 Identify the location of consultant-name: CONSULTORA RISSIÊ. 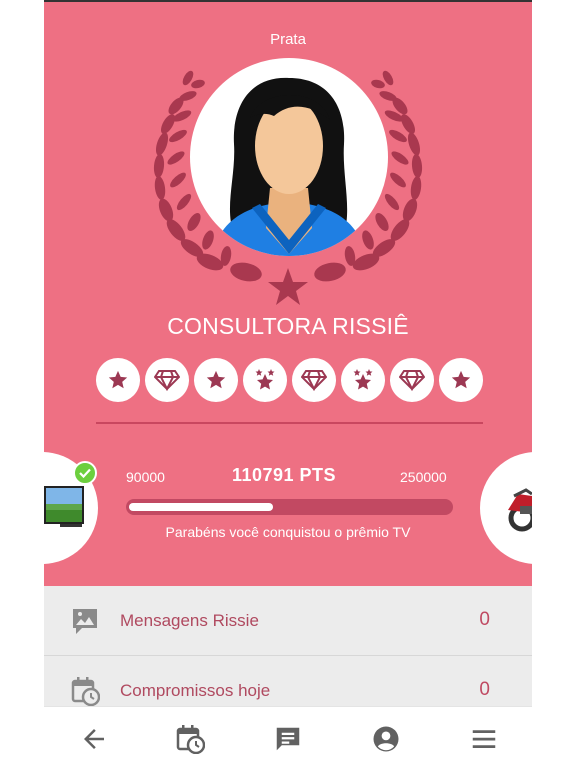
(288, 326).